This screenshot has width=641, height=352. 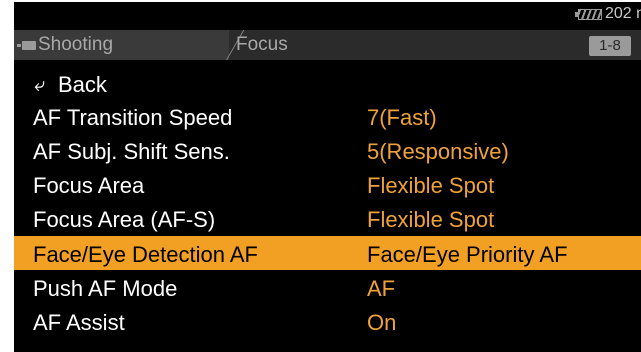 What do you see at coordinates (327, 287) in the screenshot?
I see `menu-item-push-af-mode: Push AF Mode AF` at bounding box center [327, 287].